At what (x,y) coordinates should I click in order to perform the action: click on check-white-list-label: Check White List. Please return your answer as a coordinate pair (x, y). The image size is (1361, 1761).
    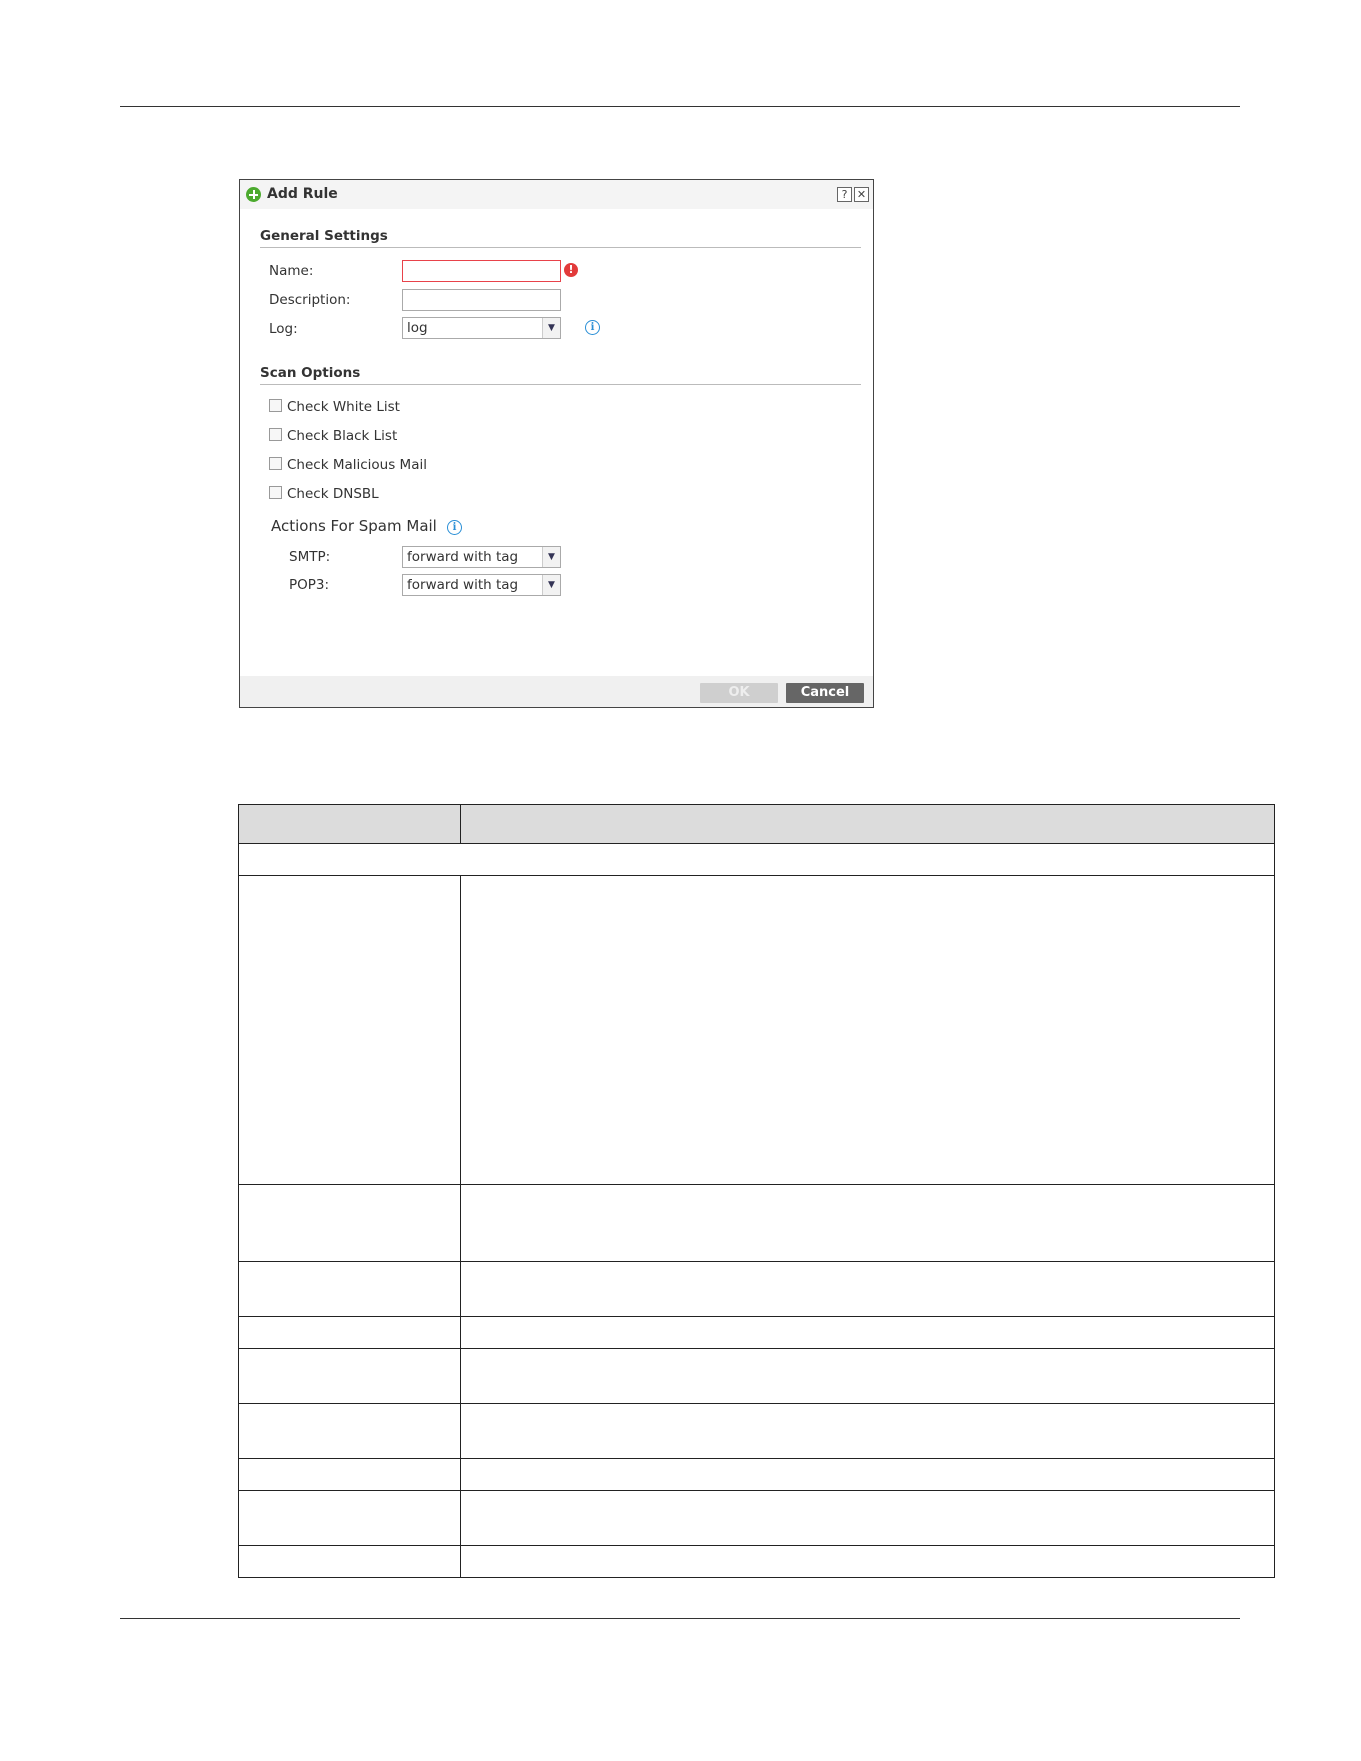
    Looking at the image, I should click on (343, 407).